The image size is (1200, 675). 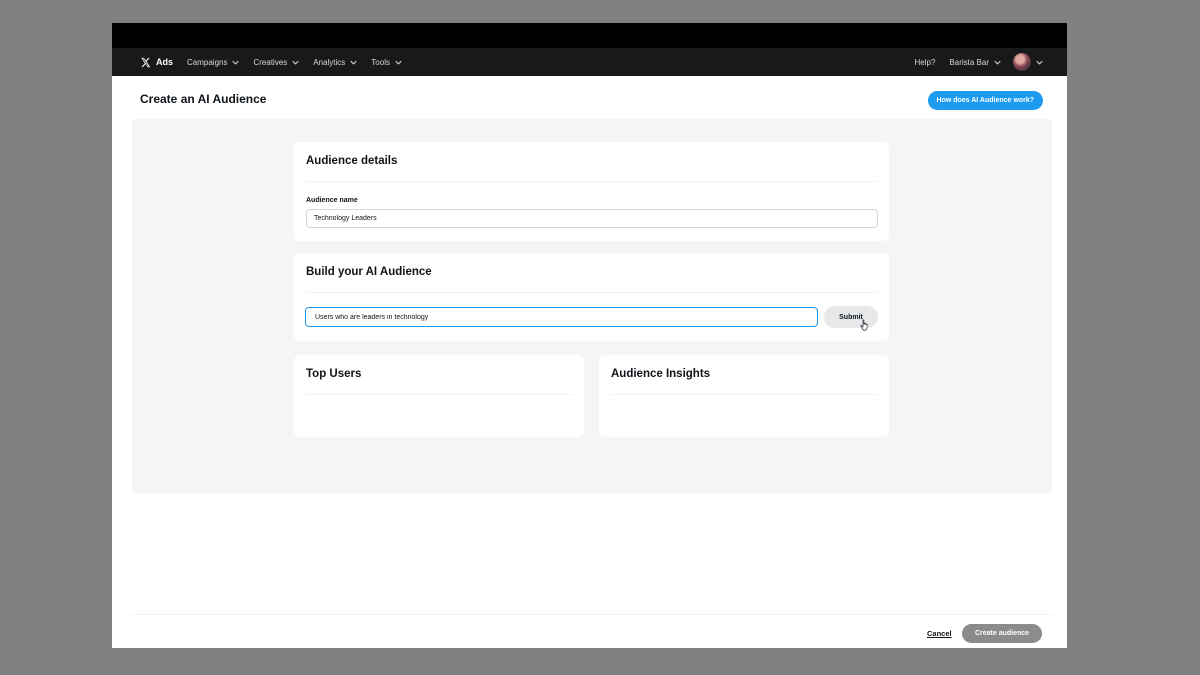 What do you see at coordinates (592, 218) in the screenshot?
I see `audience-name-input` at bounding box center [592, 218].